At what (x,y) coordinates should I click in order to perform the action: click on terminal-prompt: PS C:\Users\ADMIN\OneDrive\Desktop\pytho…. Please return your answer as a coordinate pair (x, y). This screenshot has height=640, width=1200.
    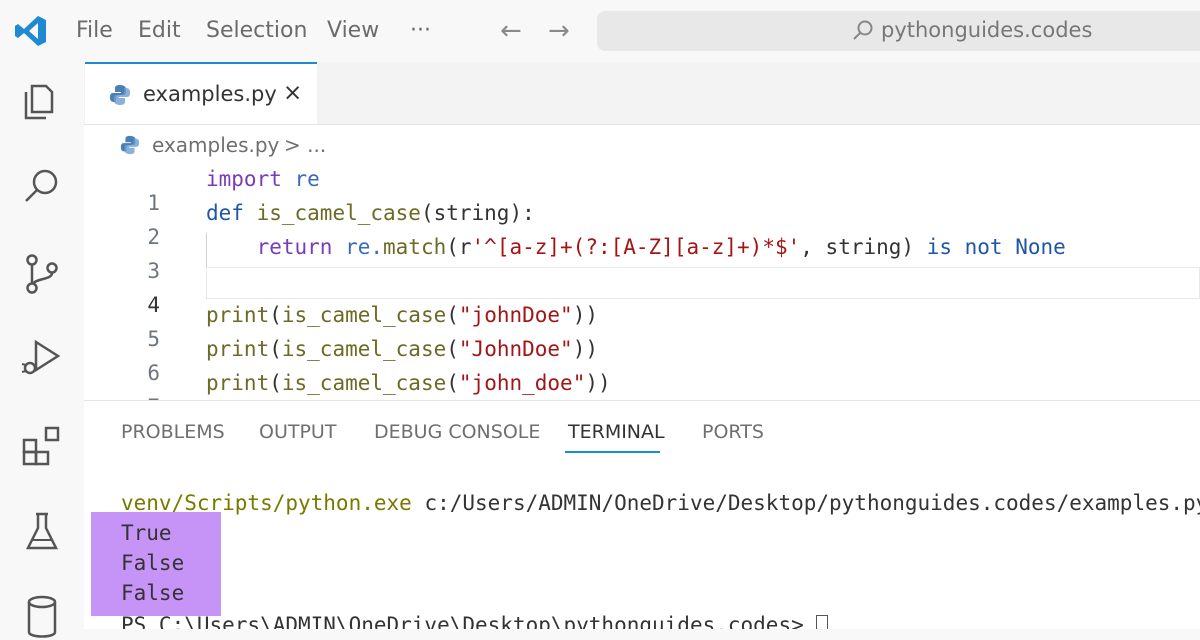
    Looking at the image, I should click on (475, 621).